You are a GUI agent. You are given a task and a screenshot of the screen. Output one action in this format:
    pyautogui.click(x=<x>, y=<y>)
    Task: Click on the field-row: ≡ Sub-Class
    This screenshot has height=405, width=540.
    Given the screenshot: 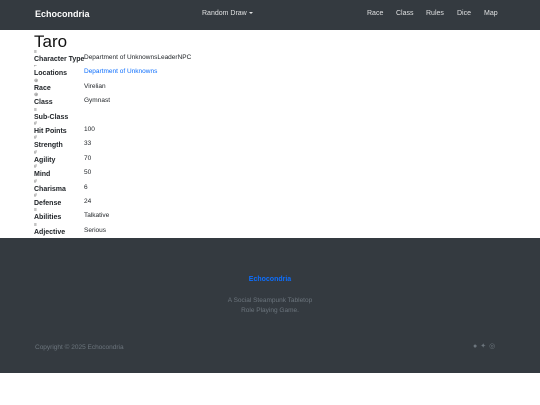 What is the action you would take?
    pyautogui.click(x=51, y=114)
    